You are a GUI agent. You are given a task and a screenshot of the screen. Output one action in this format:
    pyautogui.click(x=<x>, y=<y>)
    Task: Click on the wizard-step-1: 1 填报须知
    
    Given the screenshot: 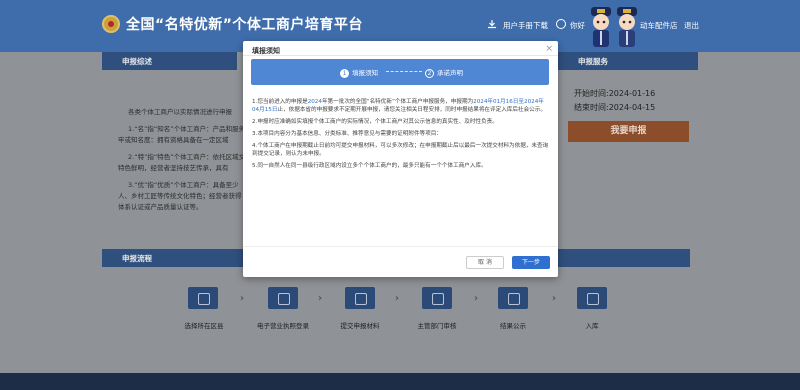 What is the action you would take?
    pyautogui.click(x=359, y=72)
    